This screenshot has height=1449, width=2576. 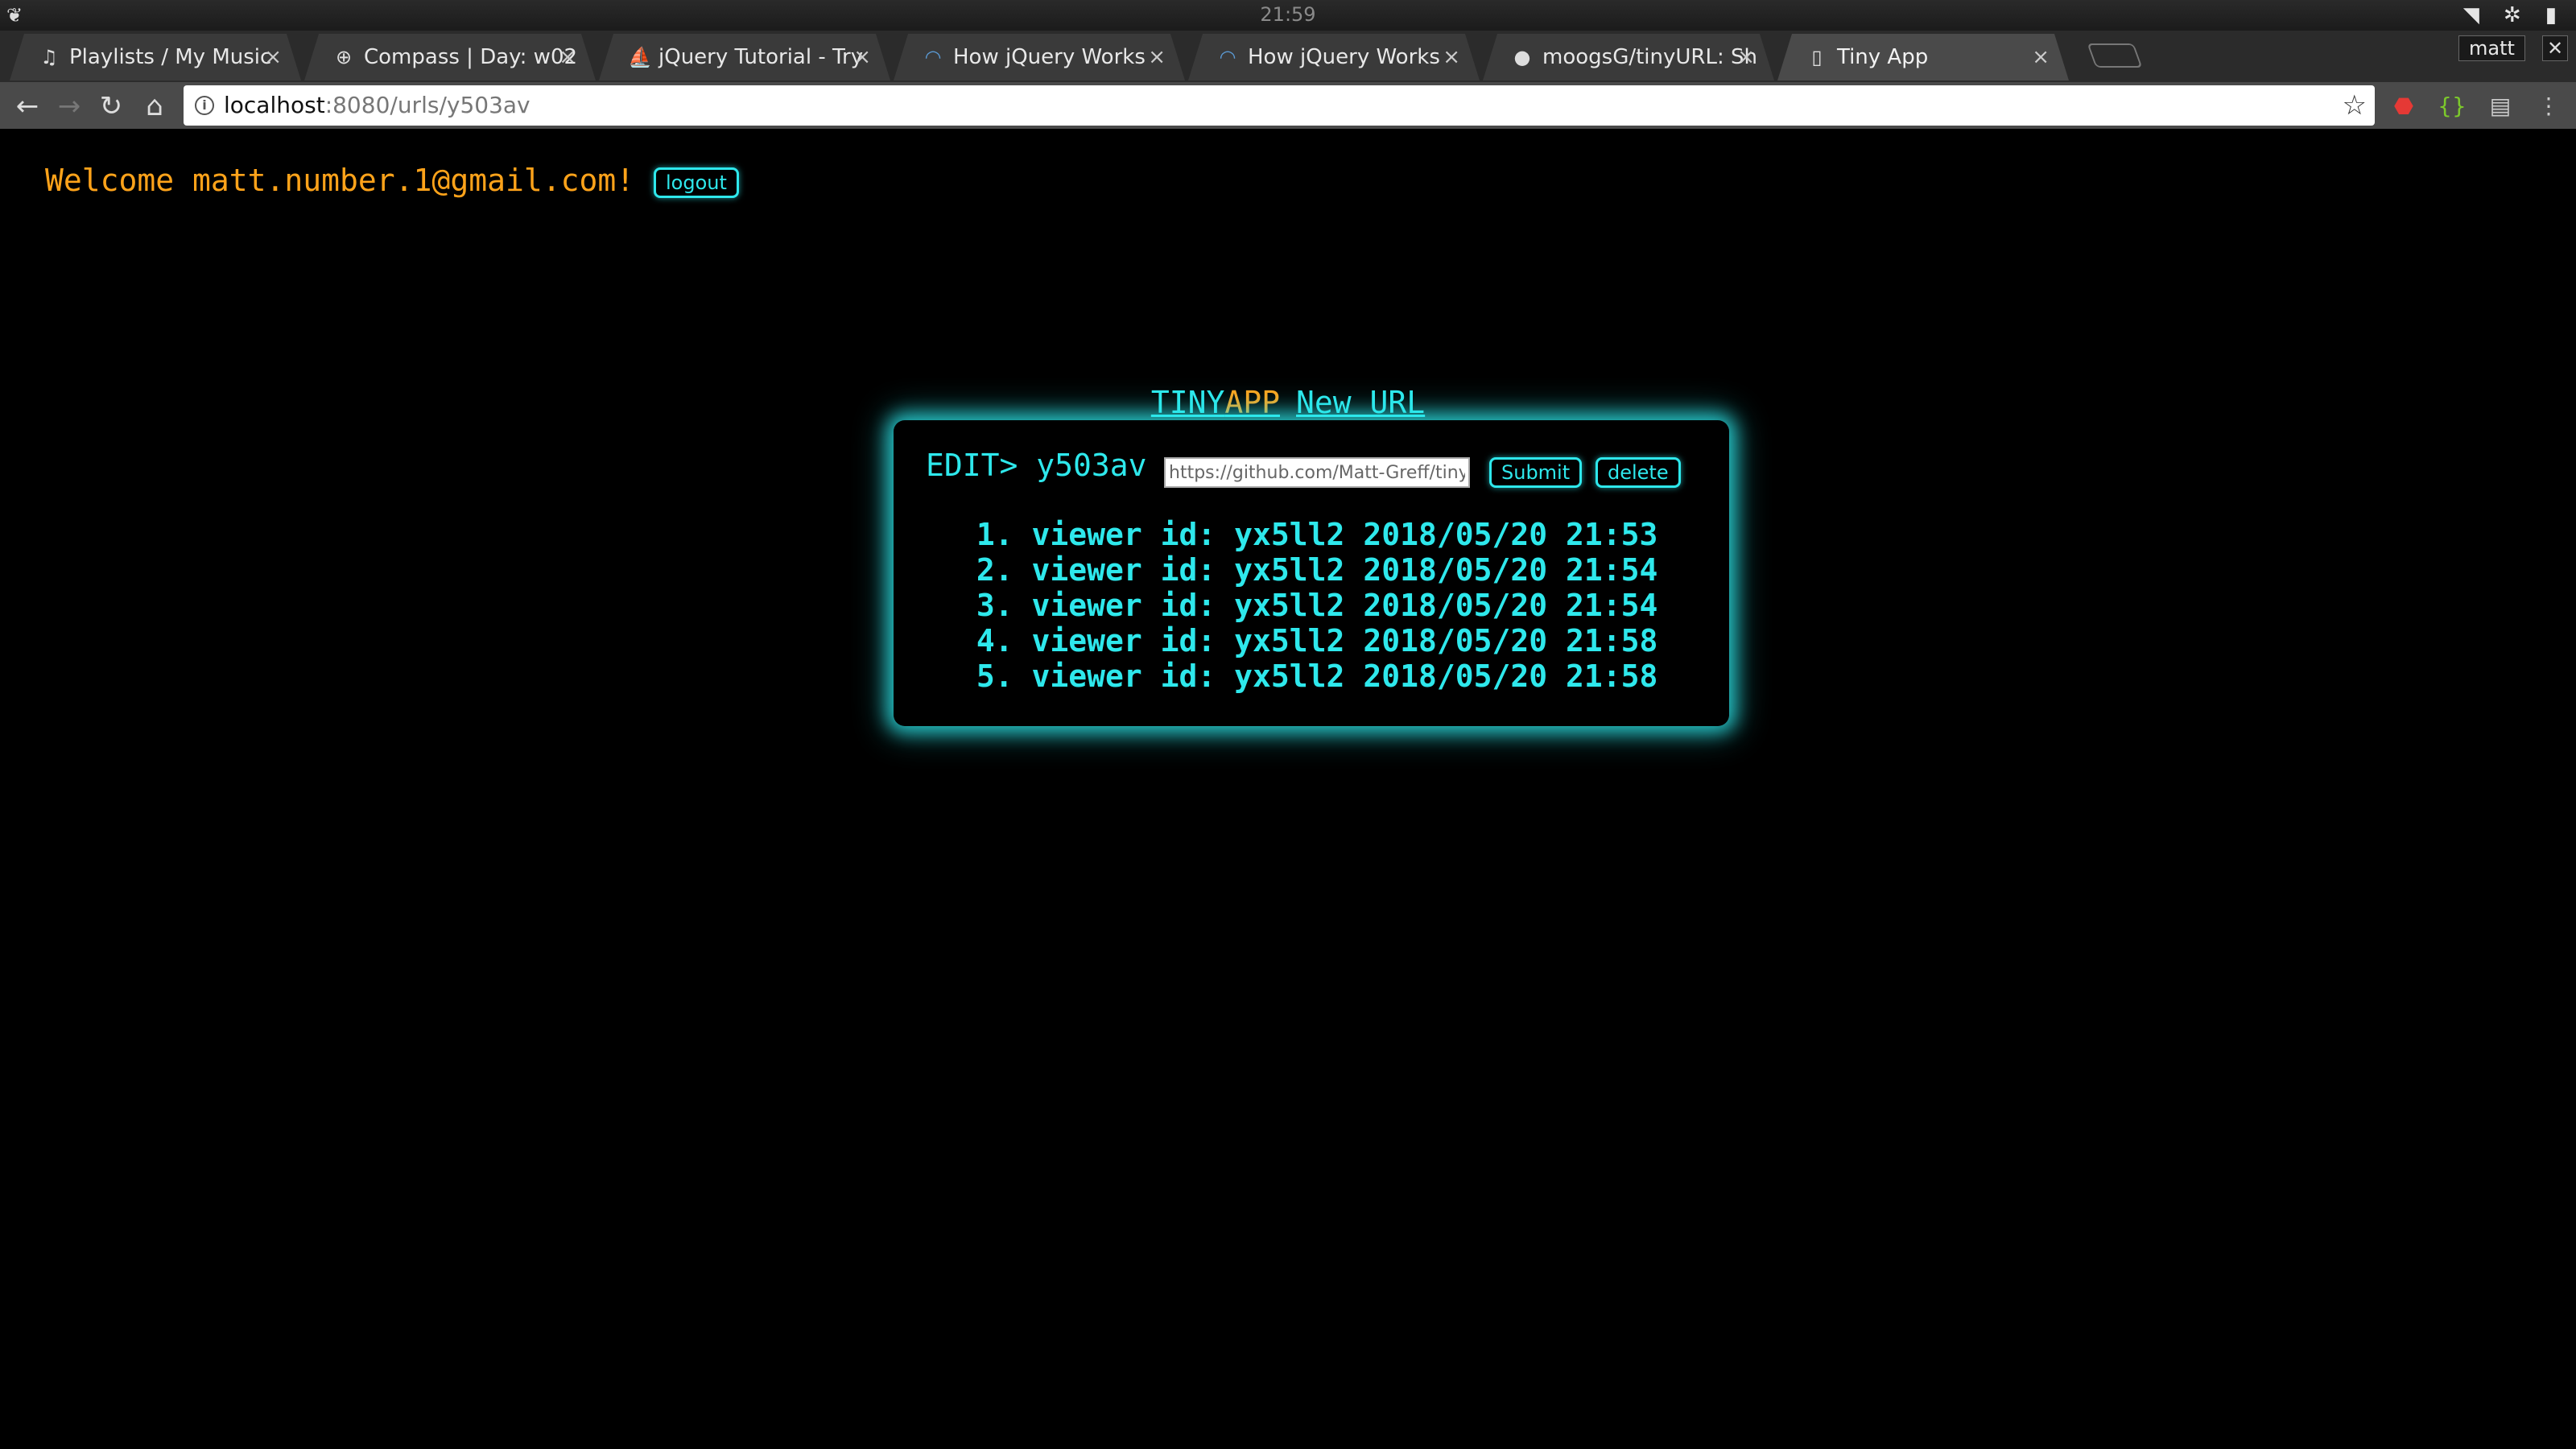 I want to click on page-title: TINYAPP New URL, so click(x=1288, y=402).